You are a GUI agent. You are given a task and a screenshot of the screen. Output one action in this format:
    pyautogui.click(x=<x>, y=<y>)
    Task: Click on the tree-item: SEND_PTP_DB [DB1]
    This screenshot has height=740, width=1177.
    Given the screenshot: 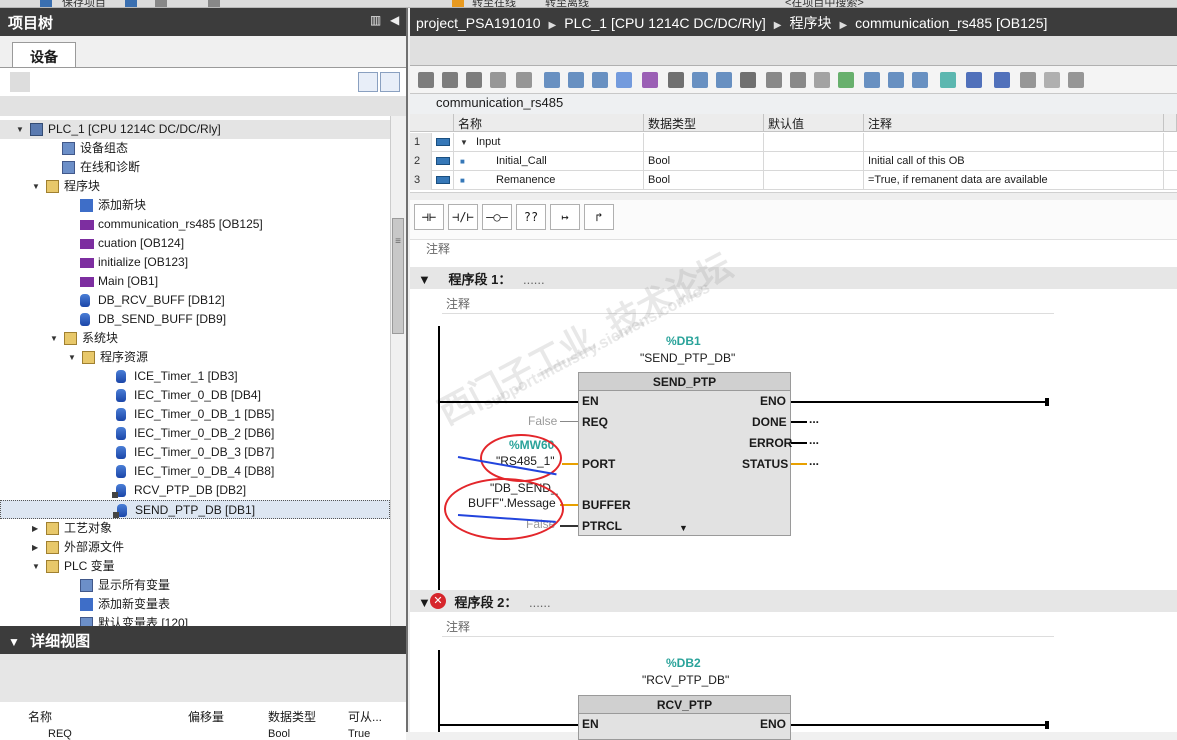 What is the action you would take?
    pyautogui.click(x=195, y=509)
    